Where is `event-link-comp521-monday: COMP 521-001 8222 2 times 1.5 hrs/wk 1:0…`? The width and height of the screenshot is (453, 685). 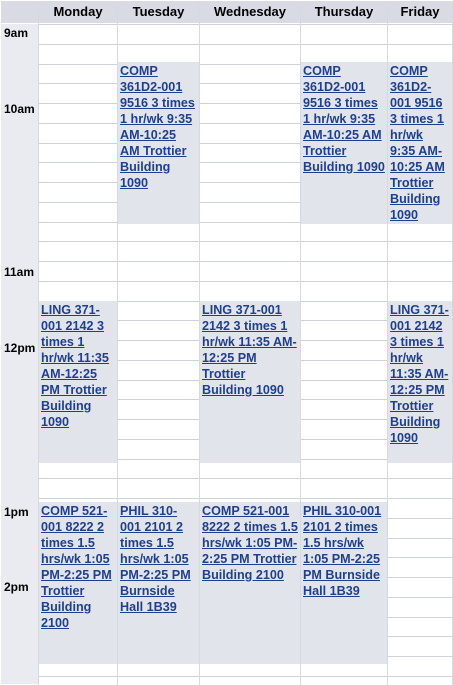 event-link-comp521-monday: COMP 521-001 8222 2 times 1.5 hrs/wk 1:0… is located at coordinates (78, 567).